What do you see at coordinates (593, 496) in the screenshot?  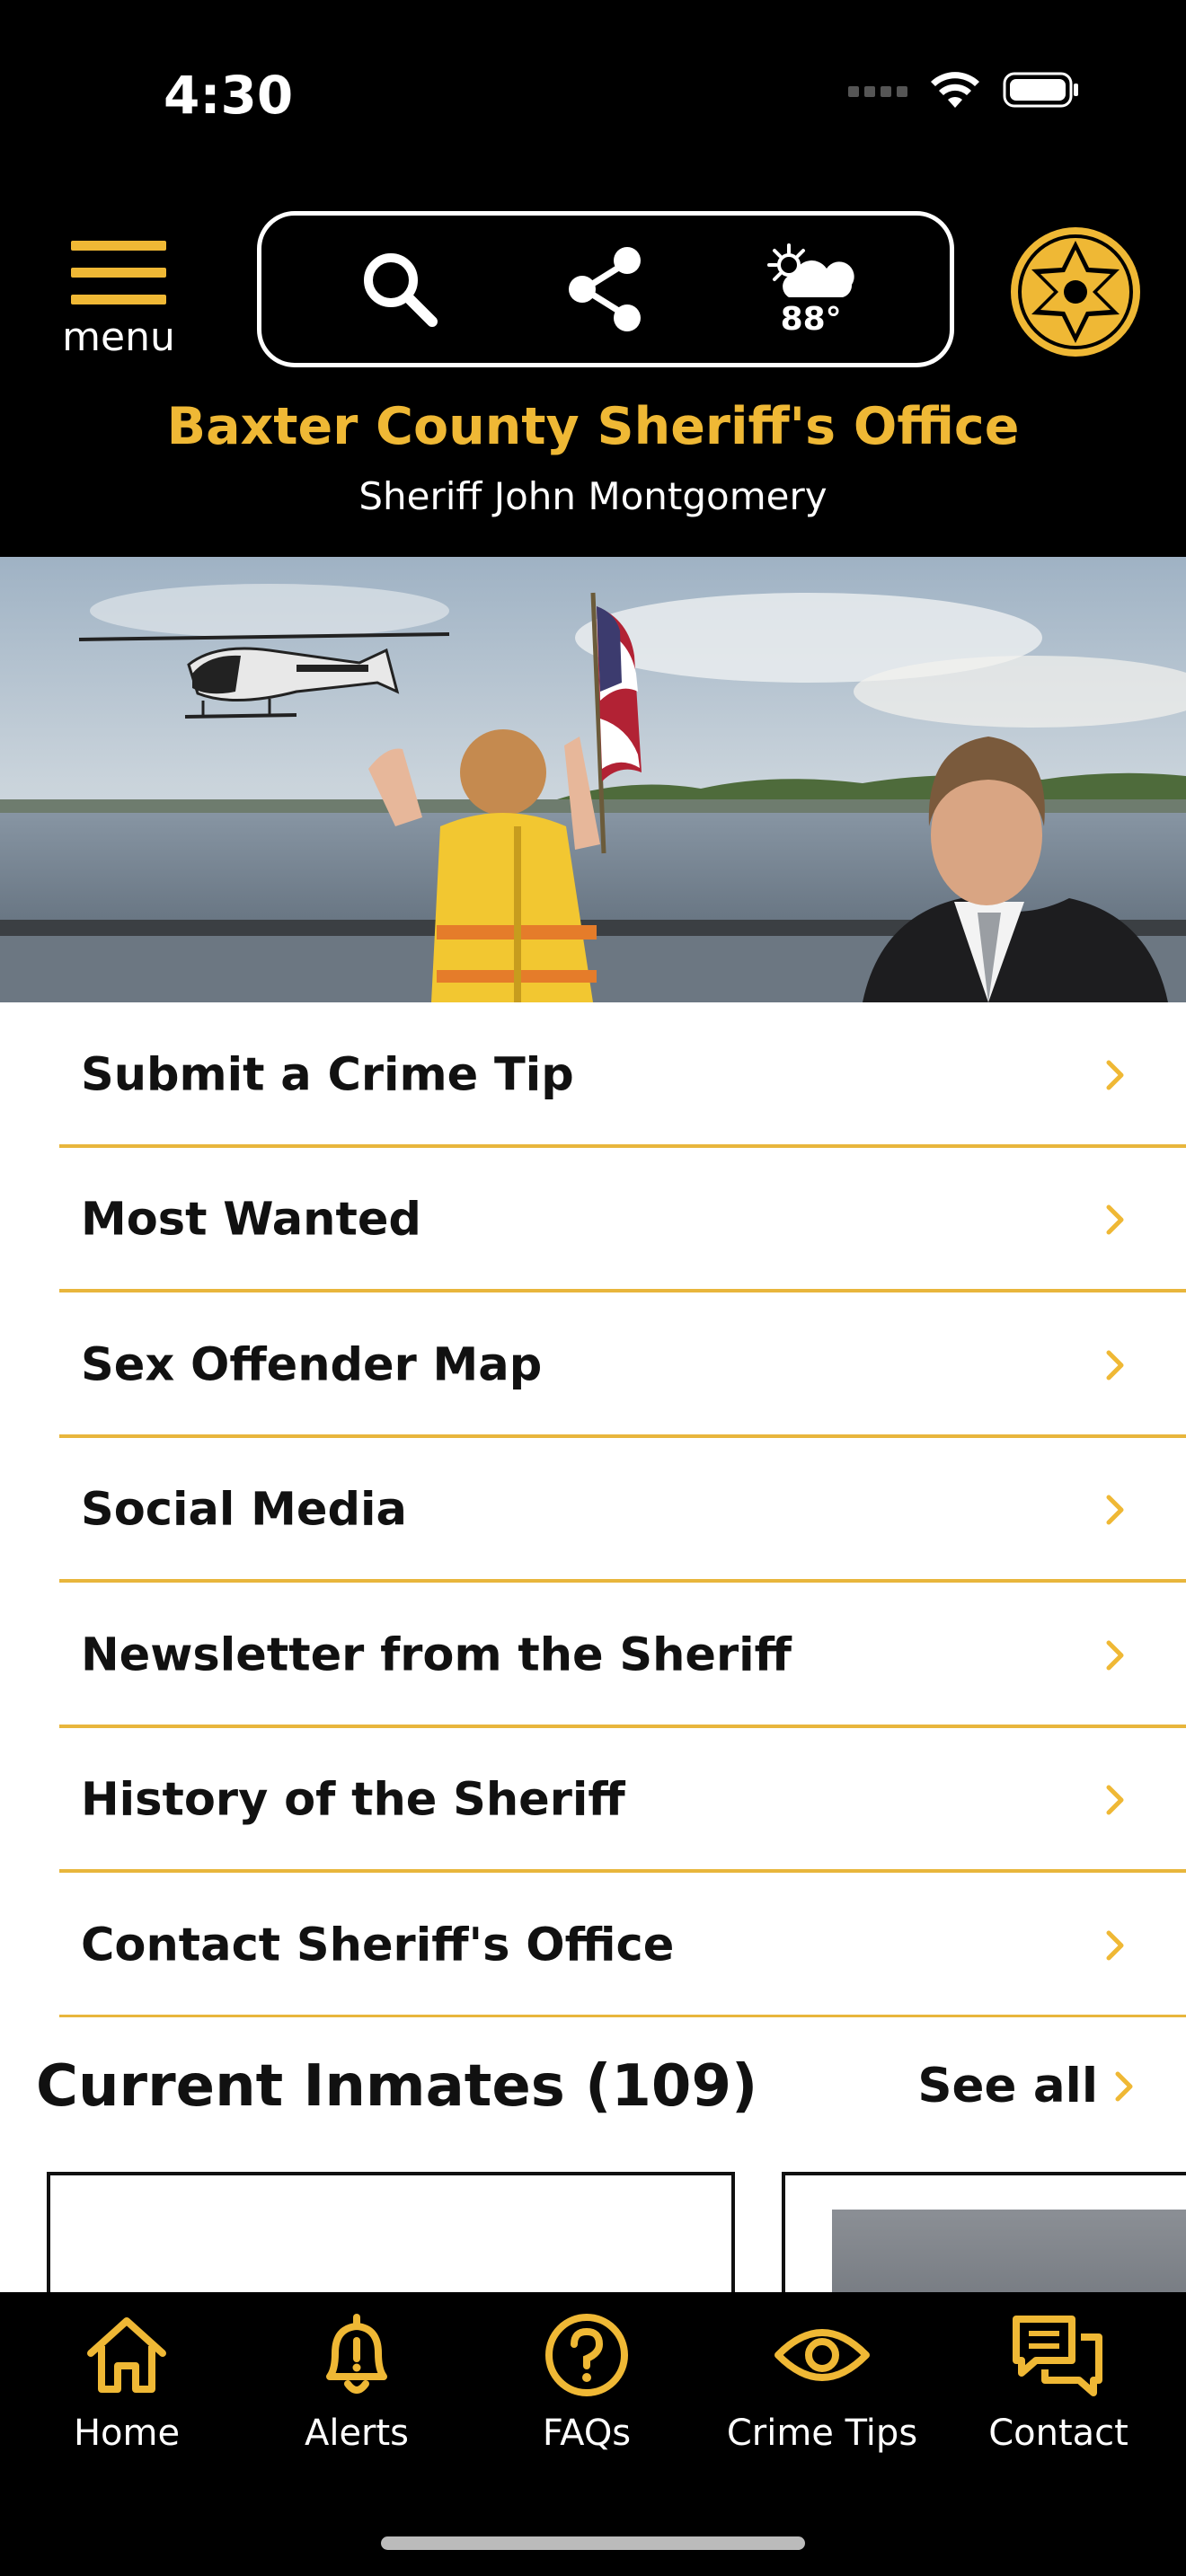 I see `sheriff-name: Sheriff John Montgomery` at bounding box center [593, 496].